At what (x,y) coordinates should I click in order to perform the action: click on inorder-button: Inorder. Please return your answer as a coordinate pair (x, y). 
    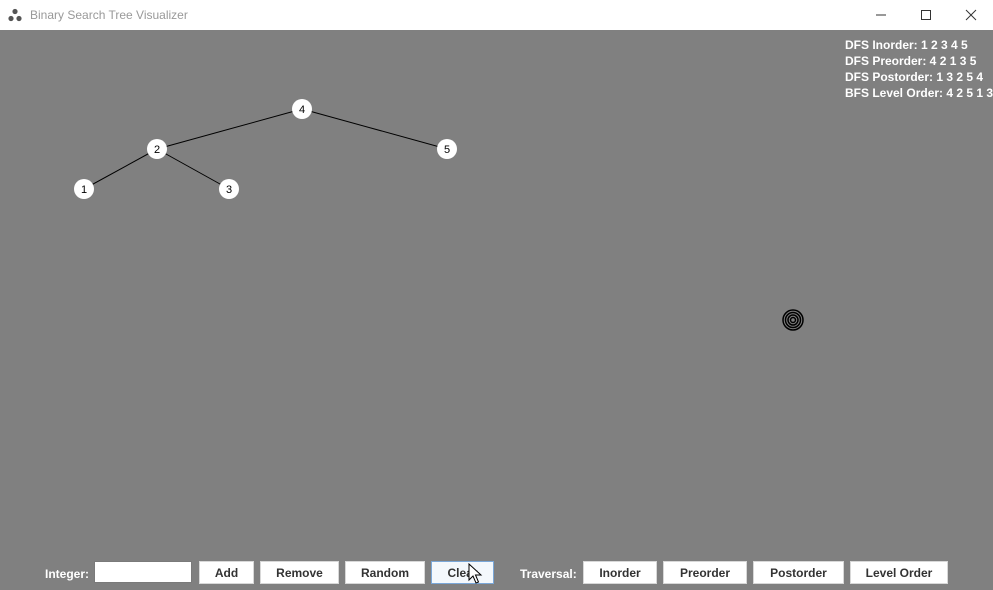
    Looking at the image, I should click on (620, 572).